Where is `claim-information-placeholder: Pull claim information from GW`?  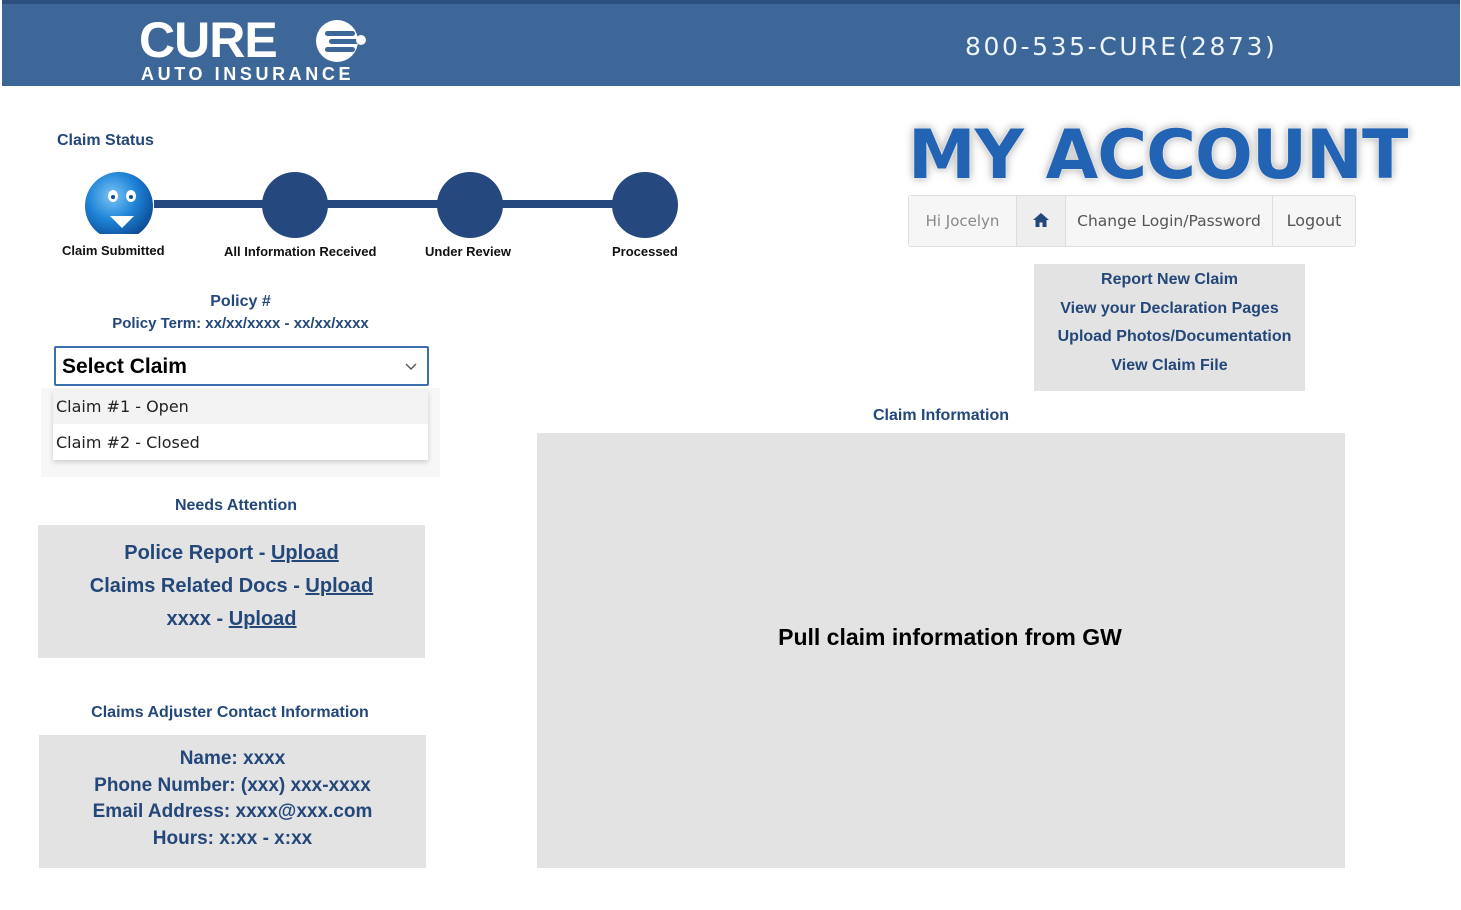
claim-information-placeholder: Pull claim information from GW is located at coordinates (950, 637).